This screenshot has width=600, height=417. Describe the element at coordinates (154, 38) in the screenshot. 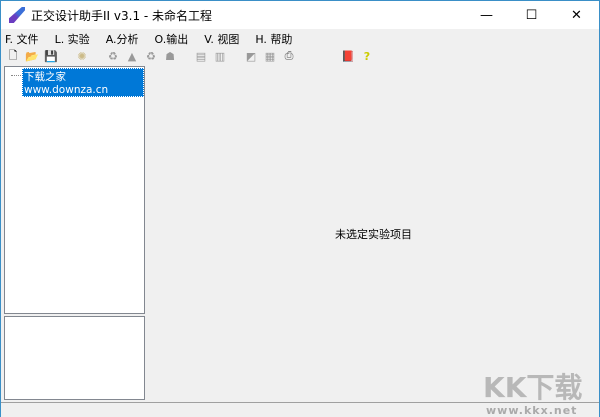

I see `menu-bar: F. 文件 L. 实验 A.分析 O.输出 V. 视图 H. 帮助` at that location.